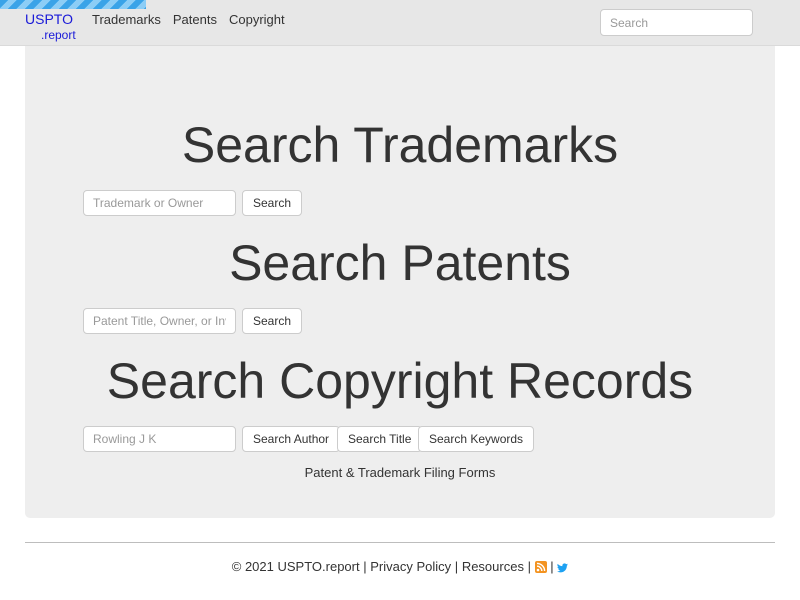 The image size is (800, 600). What do you see at coordinates (159, 439) in the screenshot?
I see `copyright-search-input` at bounding box center [159, 439].